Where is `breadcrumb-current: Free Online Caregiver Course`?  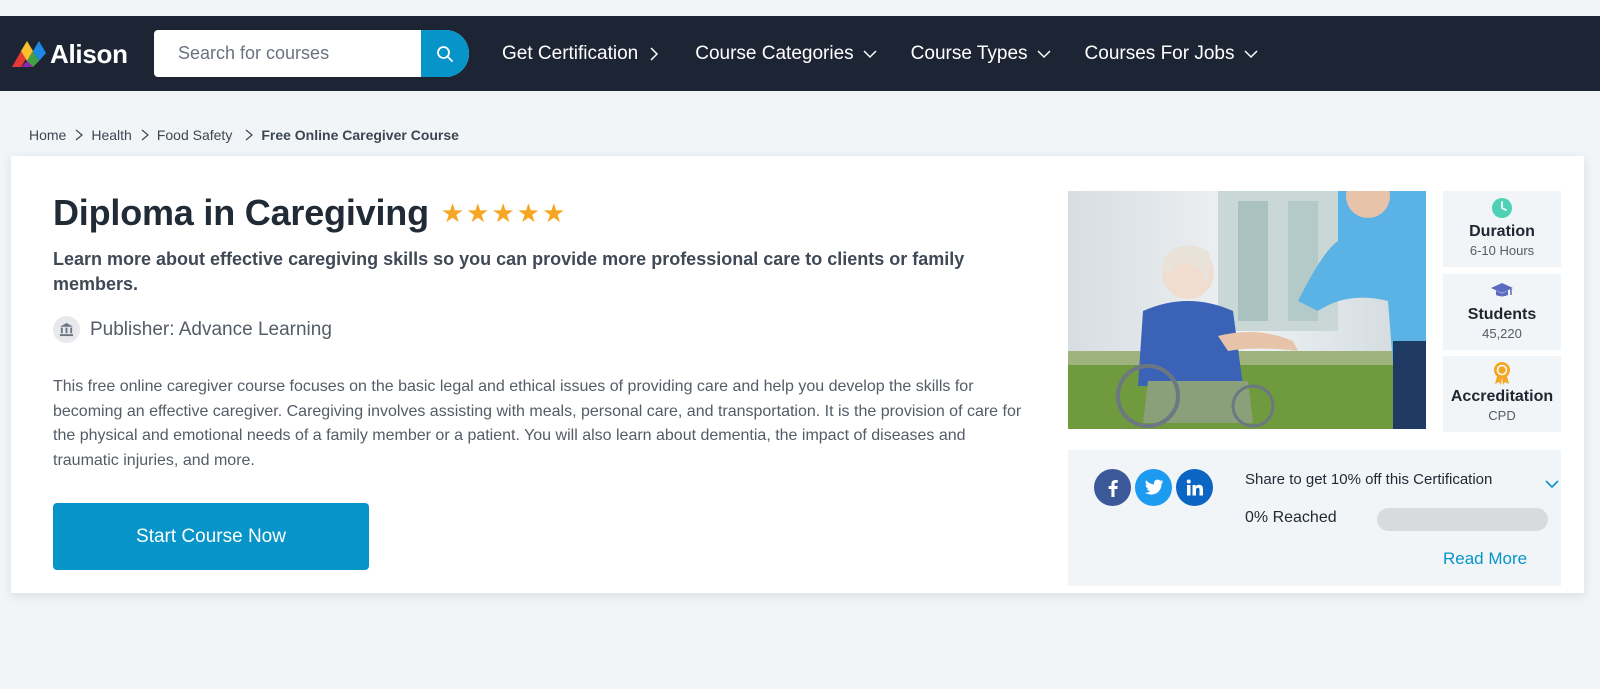
breadcrumb-current: Free Online Caregiver Course is located at coordinates (360, 135).